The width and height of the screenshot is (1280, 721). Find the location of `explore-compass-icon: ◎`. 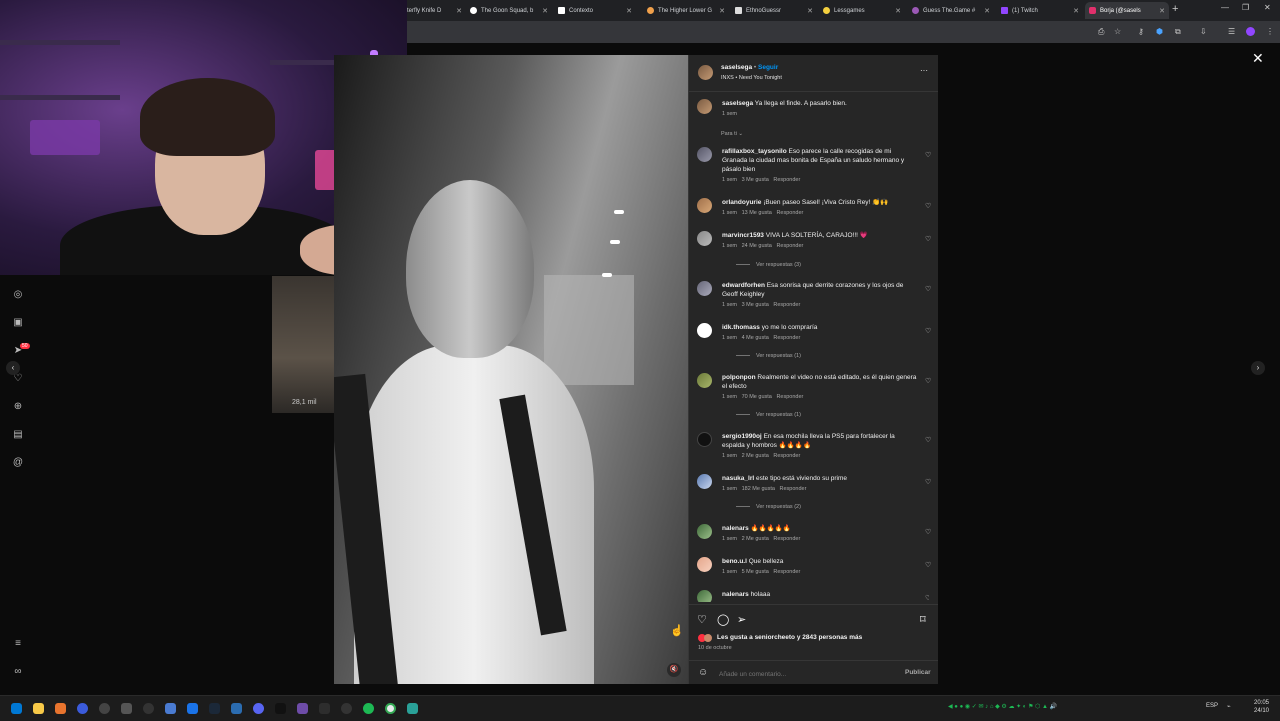

explore-compass-icon: ◎ is located at coordinates (18, 295).